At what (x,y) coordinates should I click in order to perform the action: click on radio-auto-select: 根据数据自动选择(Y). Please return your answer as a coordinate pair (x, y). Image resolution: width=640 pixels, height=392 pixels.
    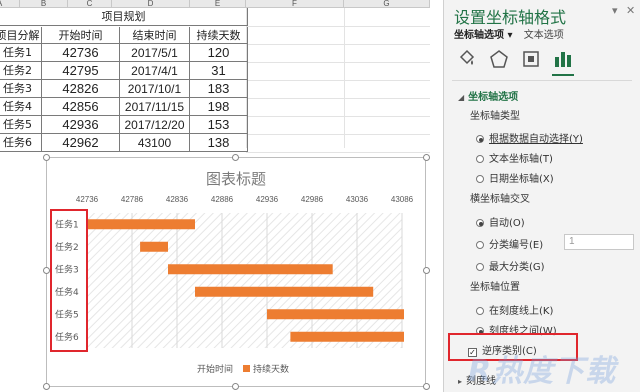
    Looking at the image, I should click on (529, 137).